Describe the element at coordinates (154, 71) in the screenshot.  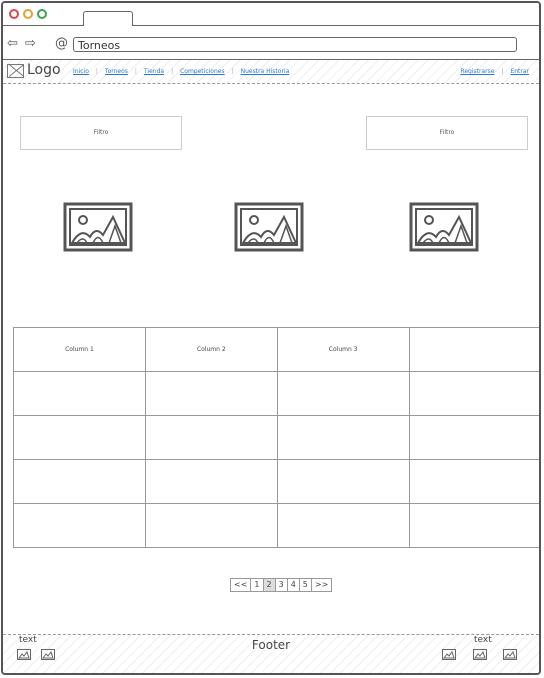
I see `menu-item-tienda: Tienda` at that location.